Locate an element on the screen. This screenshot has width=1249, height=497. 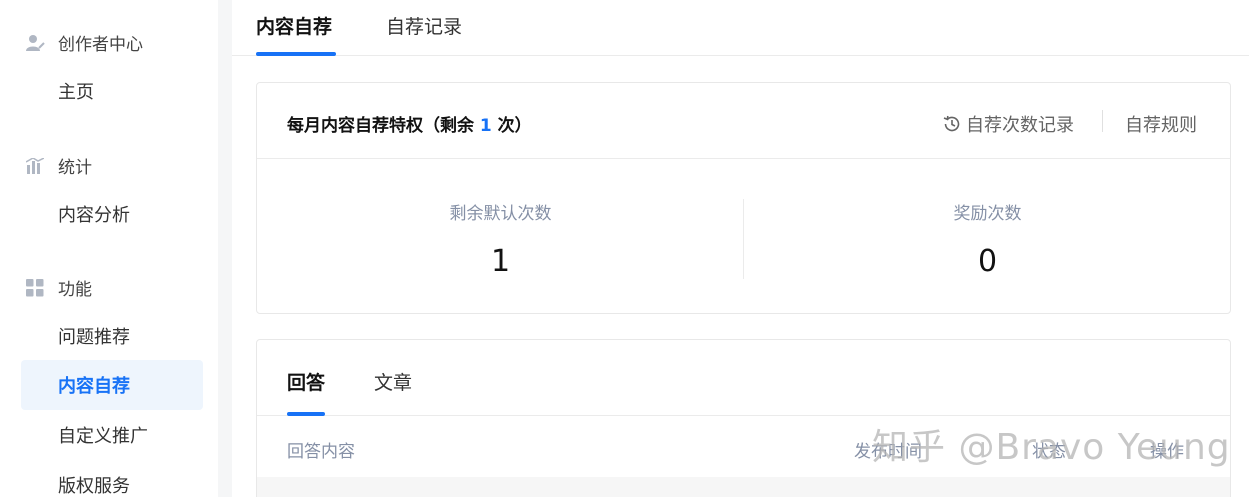
sidebar-item-question-recommend: 问题推荐 is located at coordinates (112, 336).